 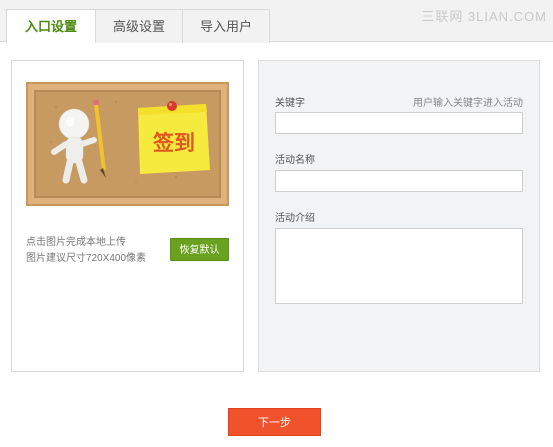 I want to click on corkboard-image: 签到, so click(x=127, y=144).